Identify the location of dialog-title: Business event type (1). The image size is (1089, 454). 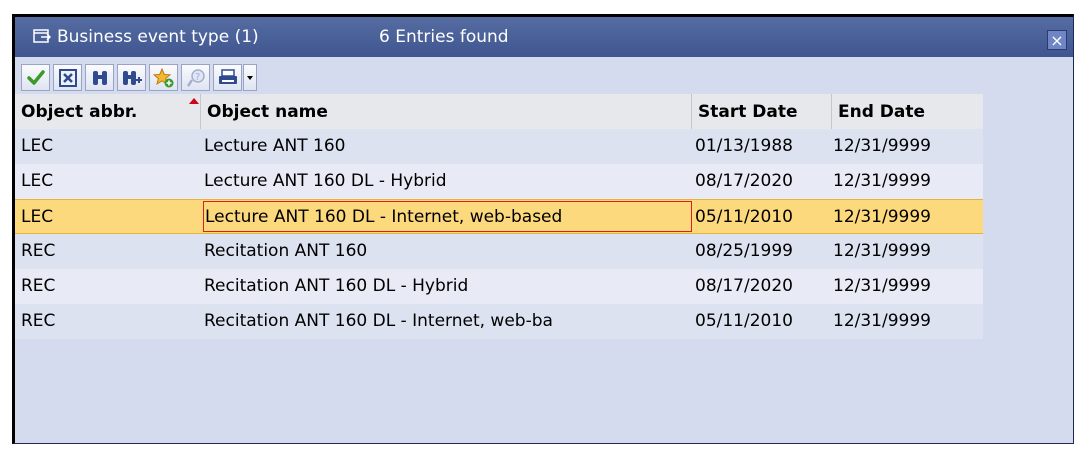
(158, 37).